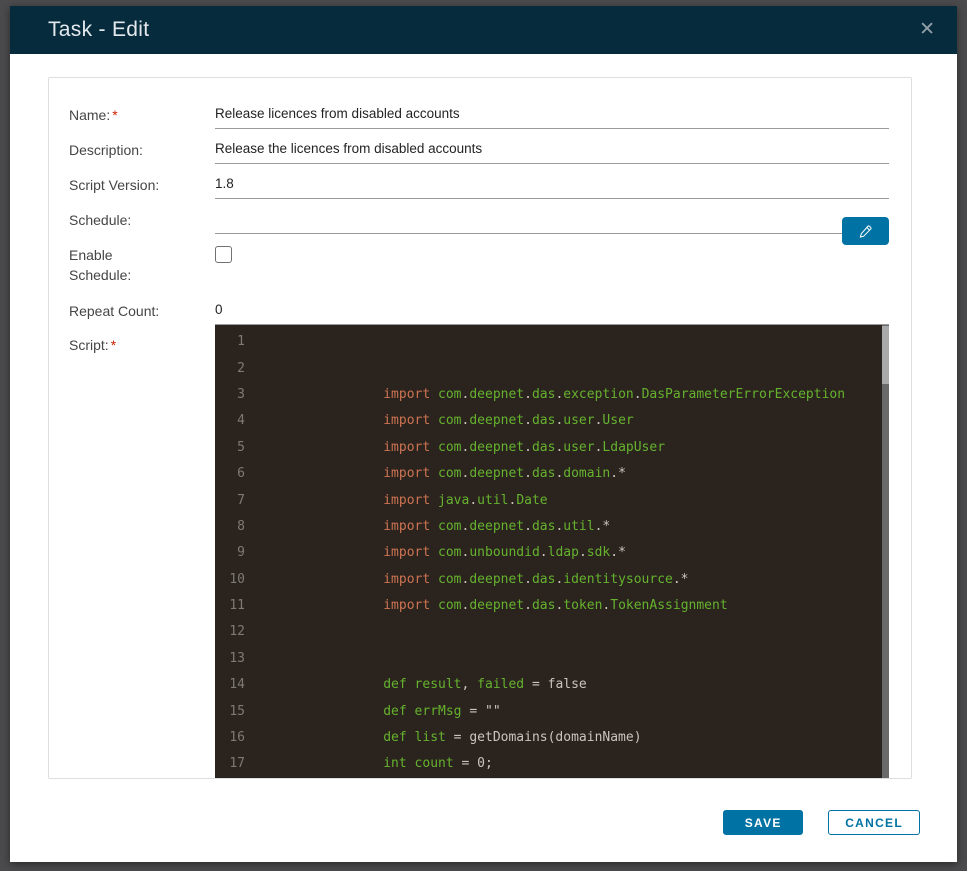  Describe the element at coordinates (237, 632) in the screenshot. I see `line-number: 12` at that location.